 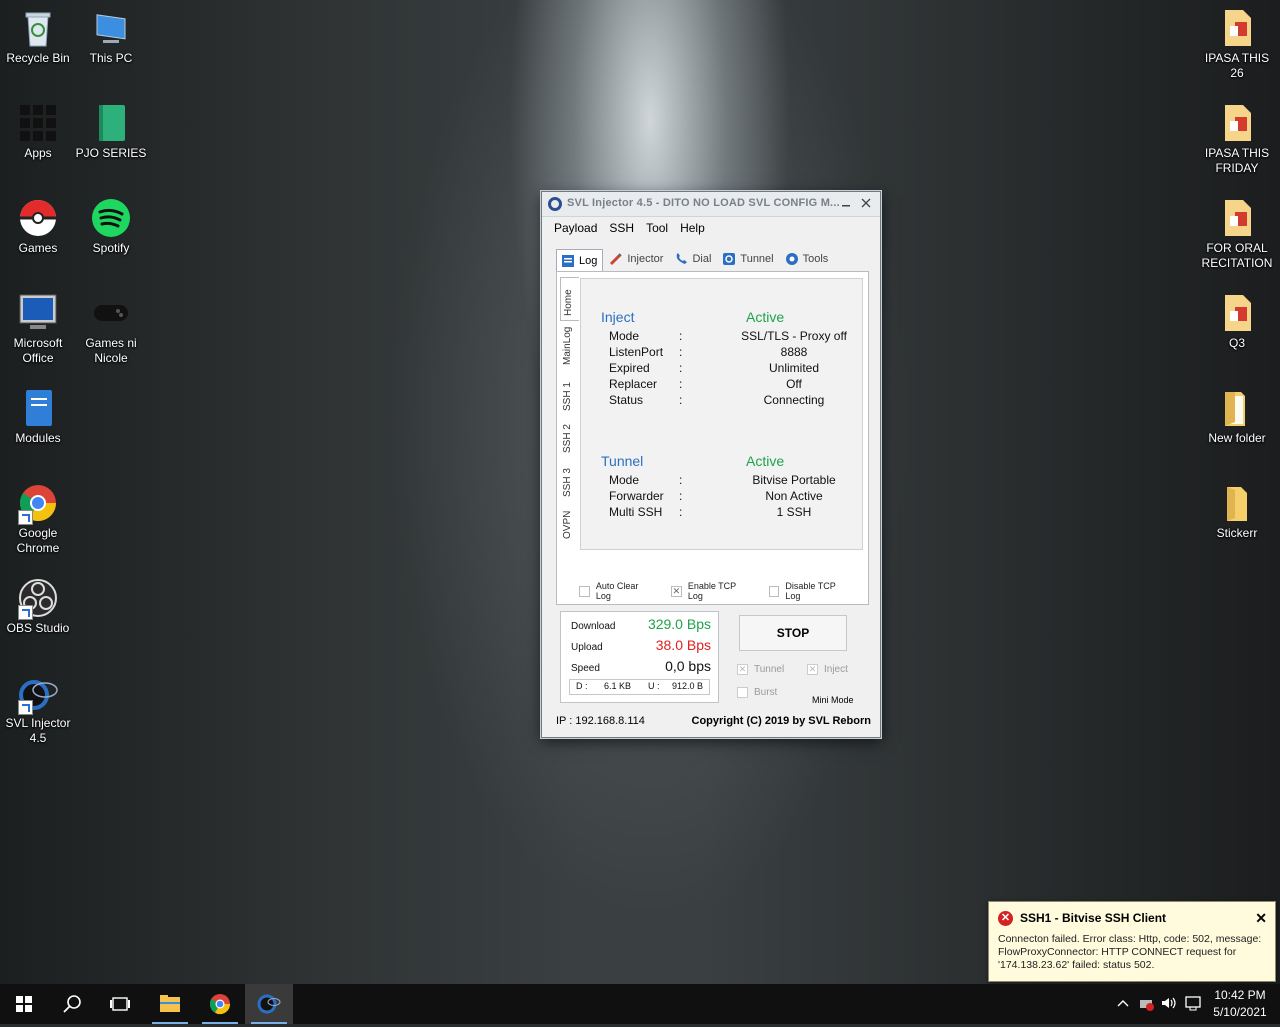 What do you see at coordinates (1169, 1004) in the screenshot?
I see `volume-icon` at bounding box center [1169, 1004].